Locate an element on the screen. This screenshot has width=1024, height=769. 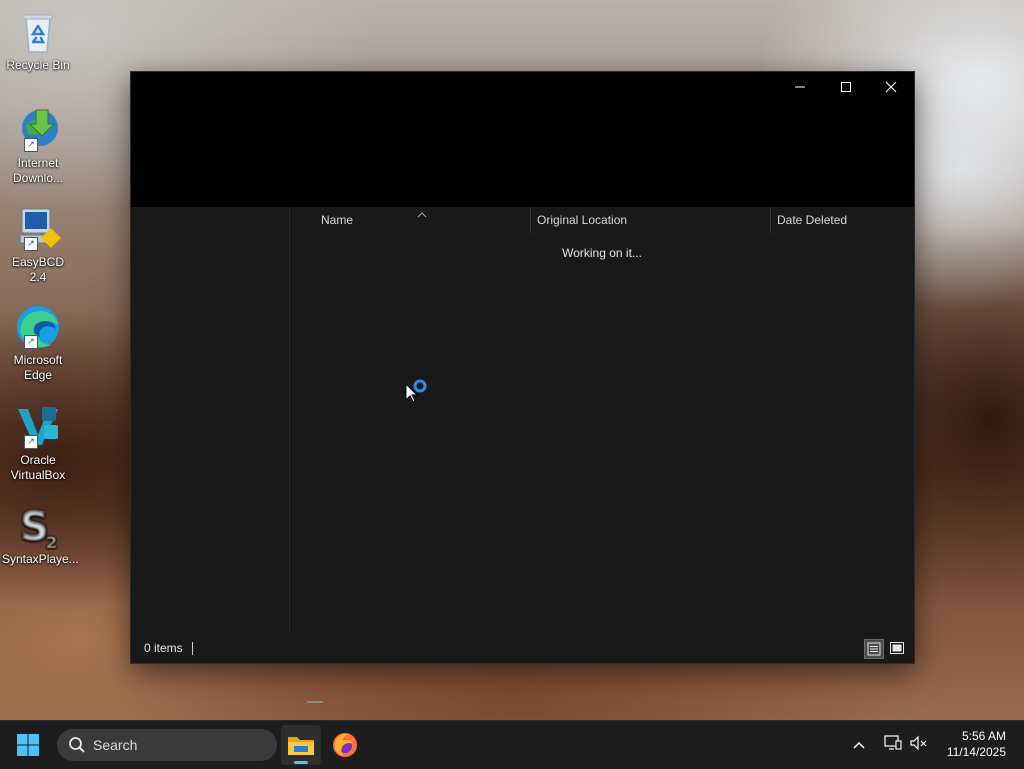
details-view-icon is located at coordinates (874, 649).